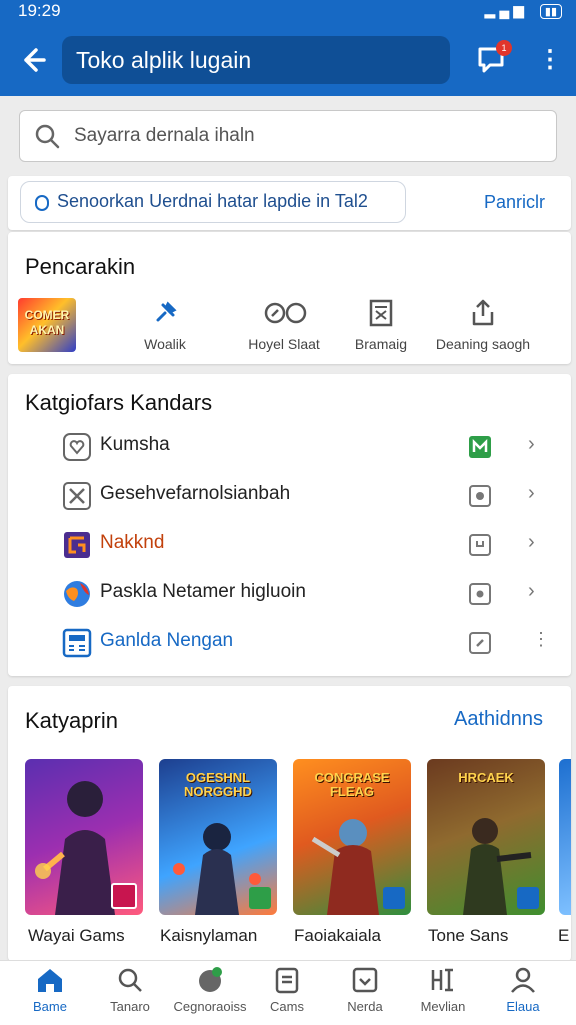  I want to click on category-row: Paskla Netamer higluoin ›, so click(289, 593).